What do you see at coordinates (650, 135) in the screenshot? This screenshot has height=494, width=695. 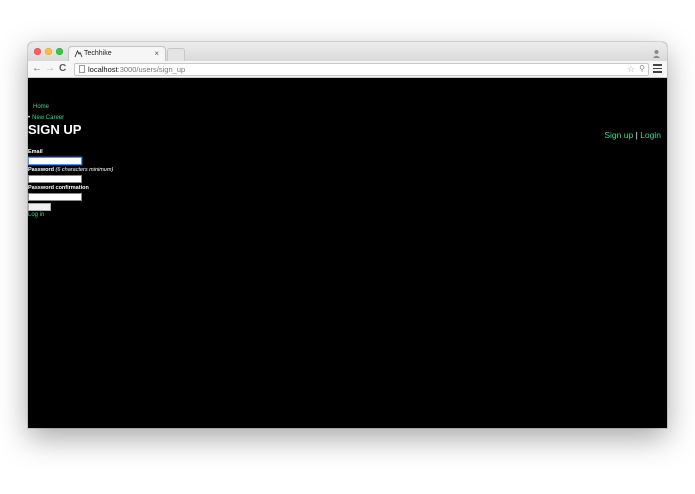 I see `login-link: Login` at bounding box center [650, 135].